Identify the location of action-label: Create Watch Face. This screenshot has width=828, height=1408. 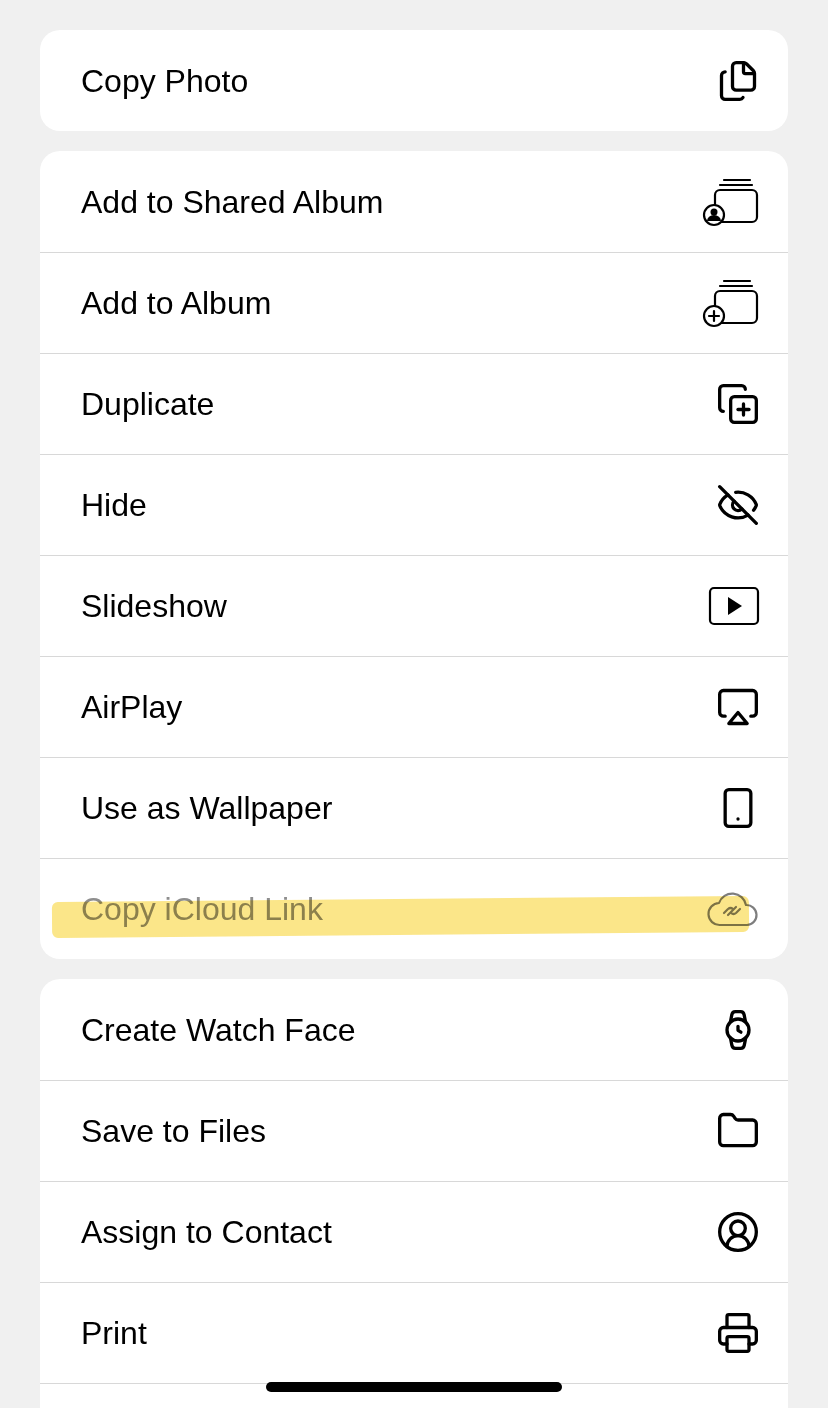
(218, 1029).